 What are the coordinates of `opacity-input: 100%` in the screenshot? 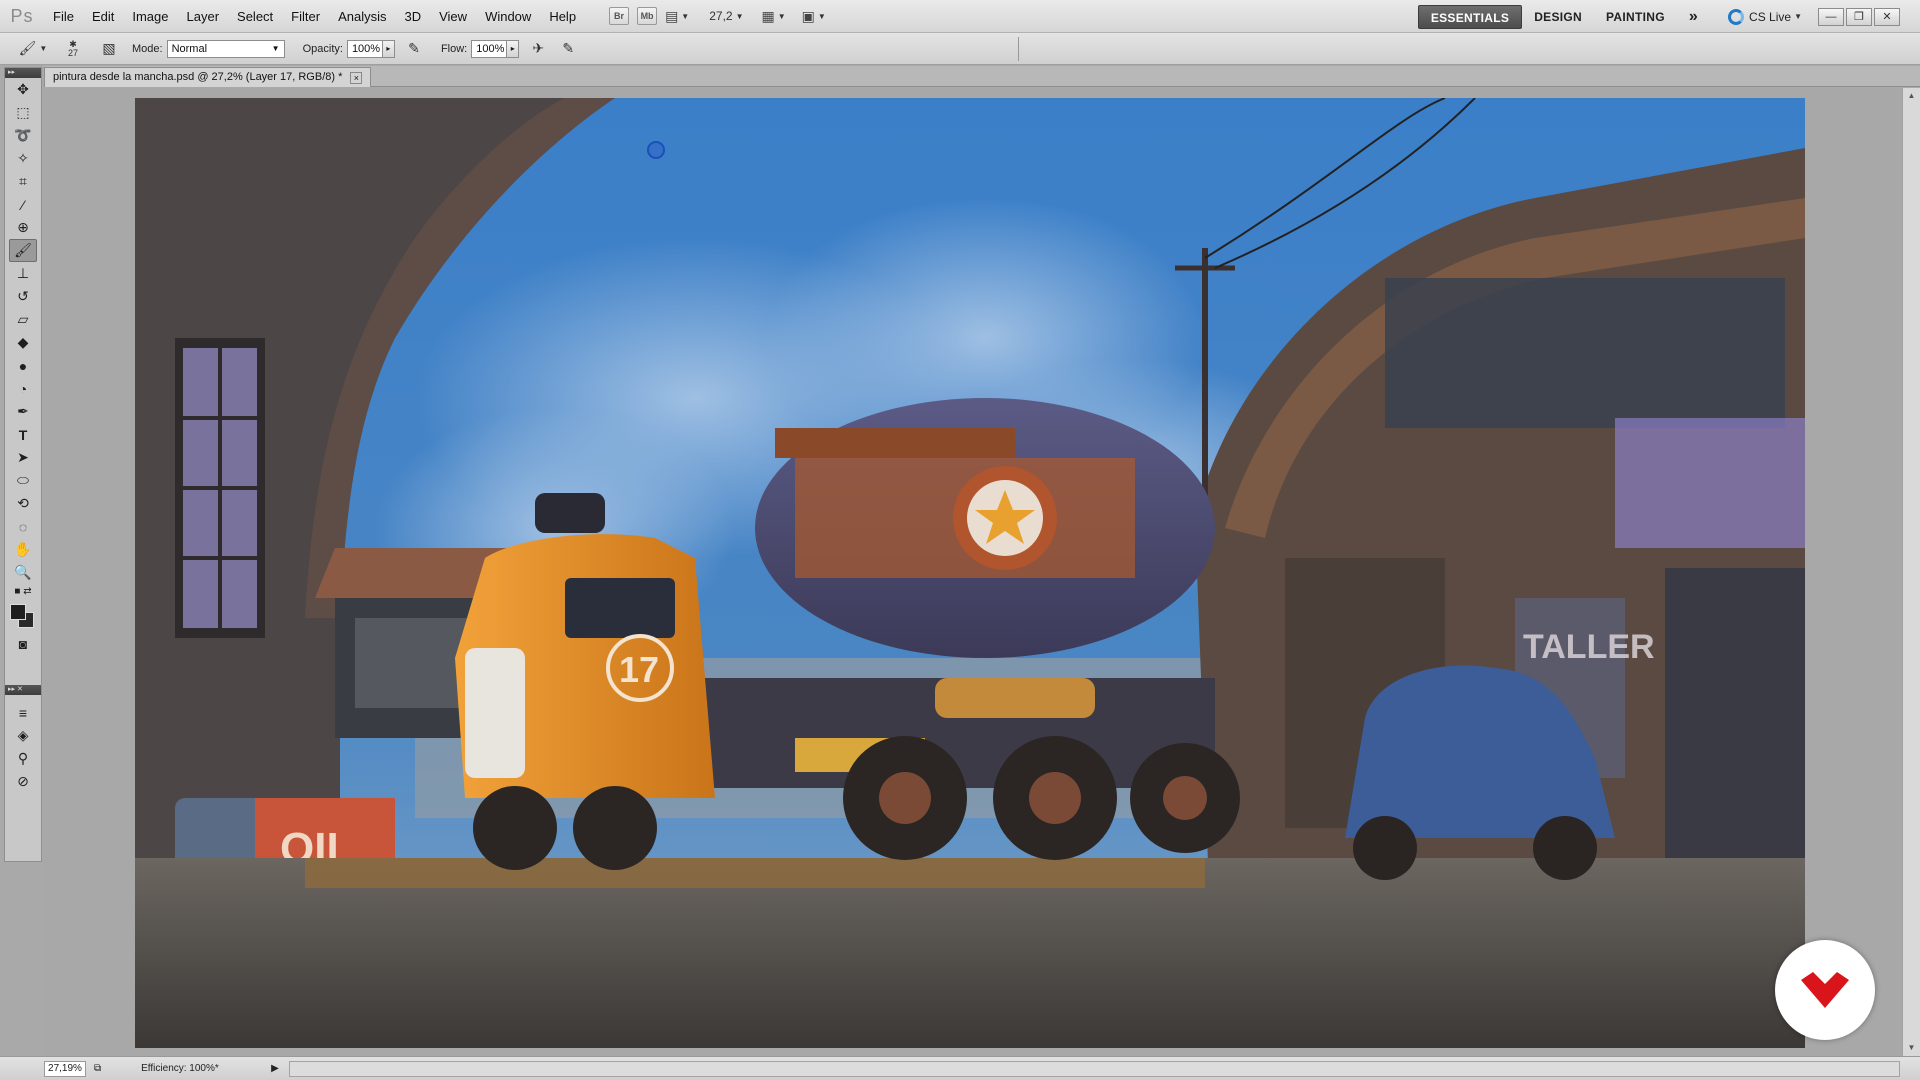 It's located at (364, 48).